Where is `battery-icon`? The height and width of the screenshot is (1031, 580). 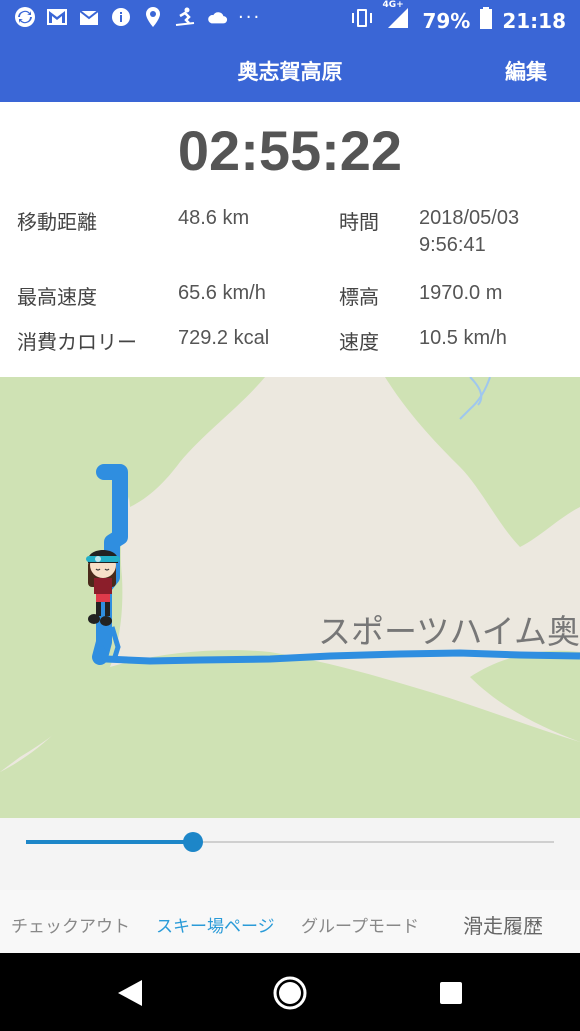
battery-icon is located at coordinates (486, 20).